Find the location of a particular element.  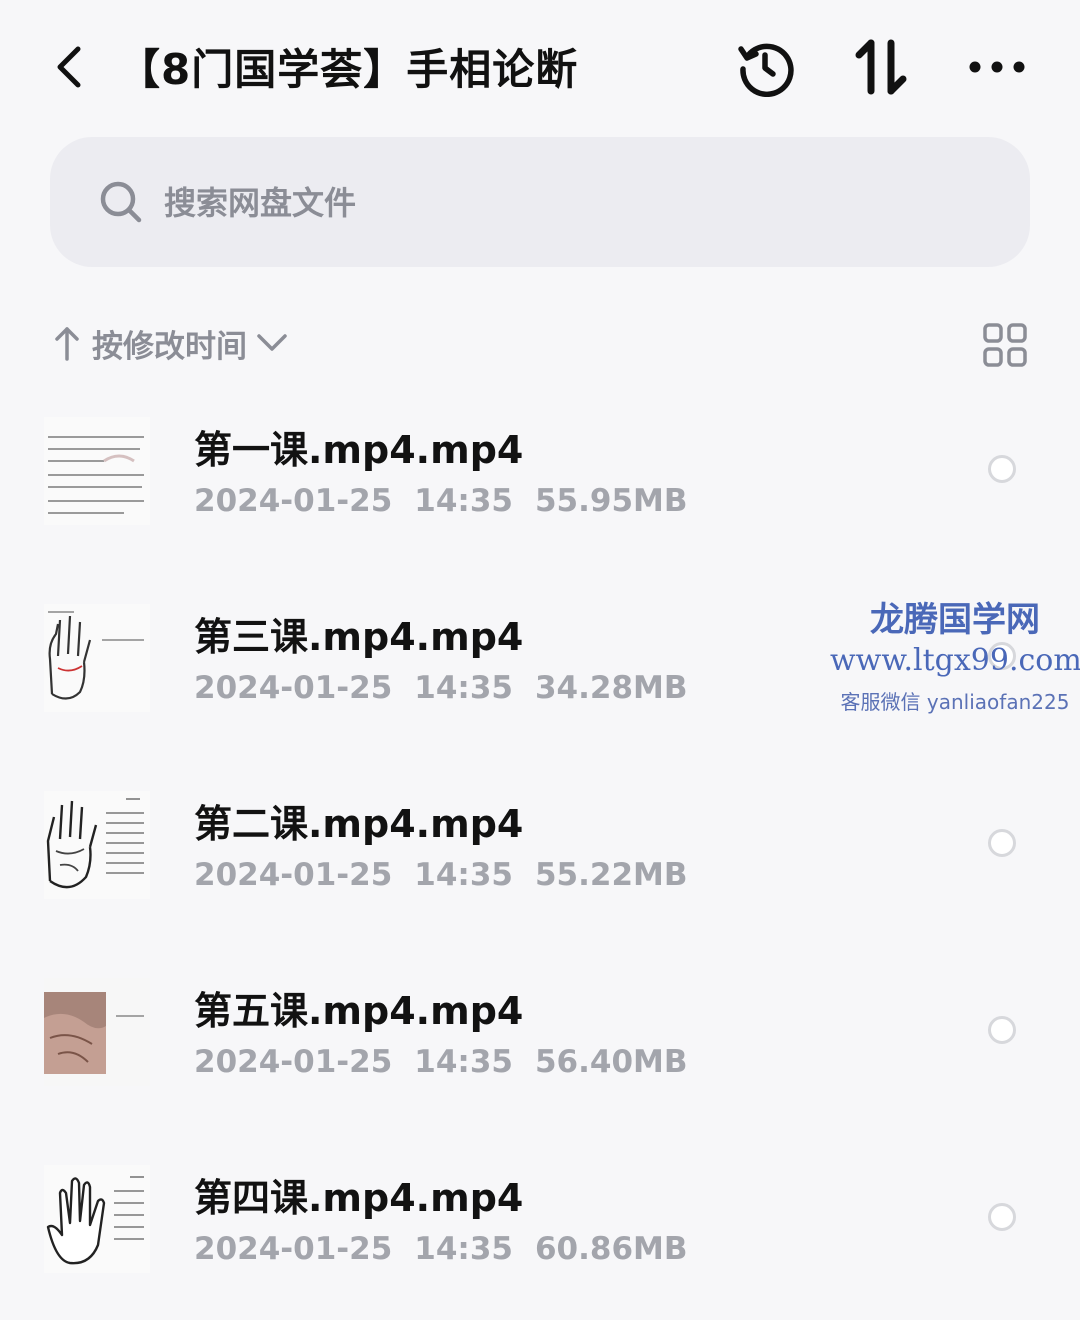

file-name: 第三课.mp4.mp4 is located at coordinates (359, 637).